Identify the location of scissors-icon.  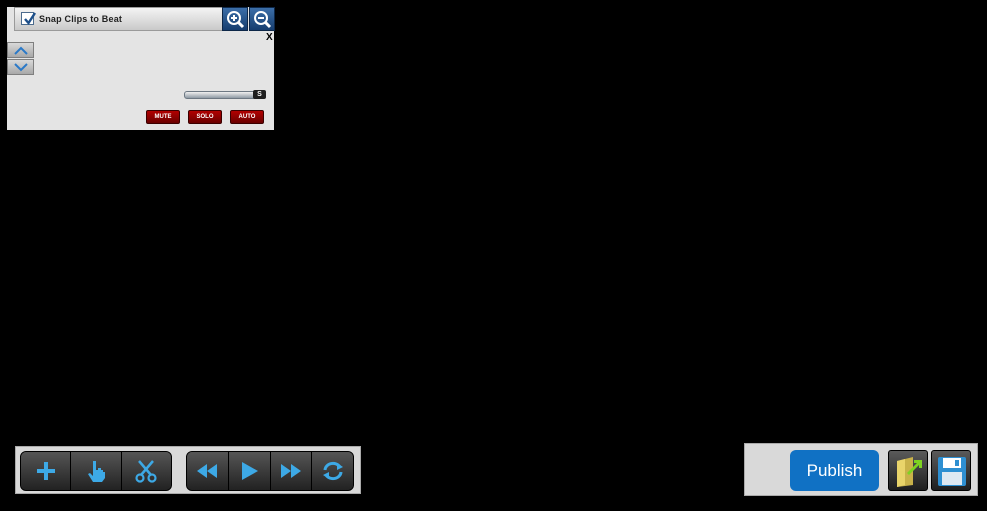
(146, 471).